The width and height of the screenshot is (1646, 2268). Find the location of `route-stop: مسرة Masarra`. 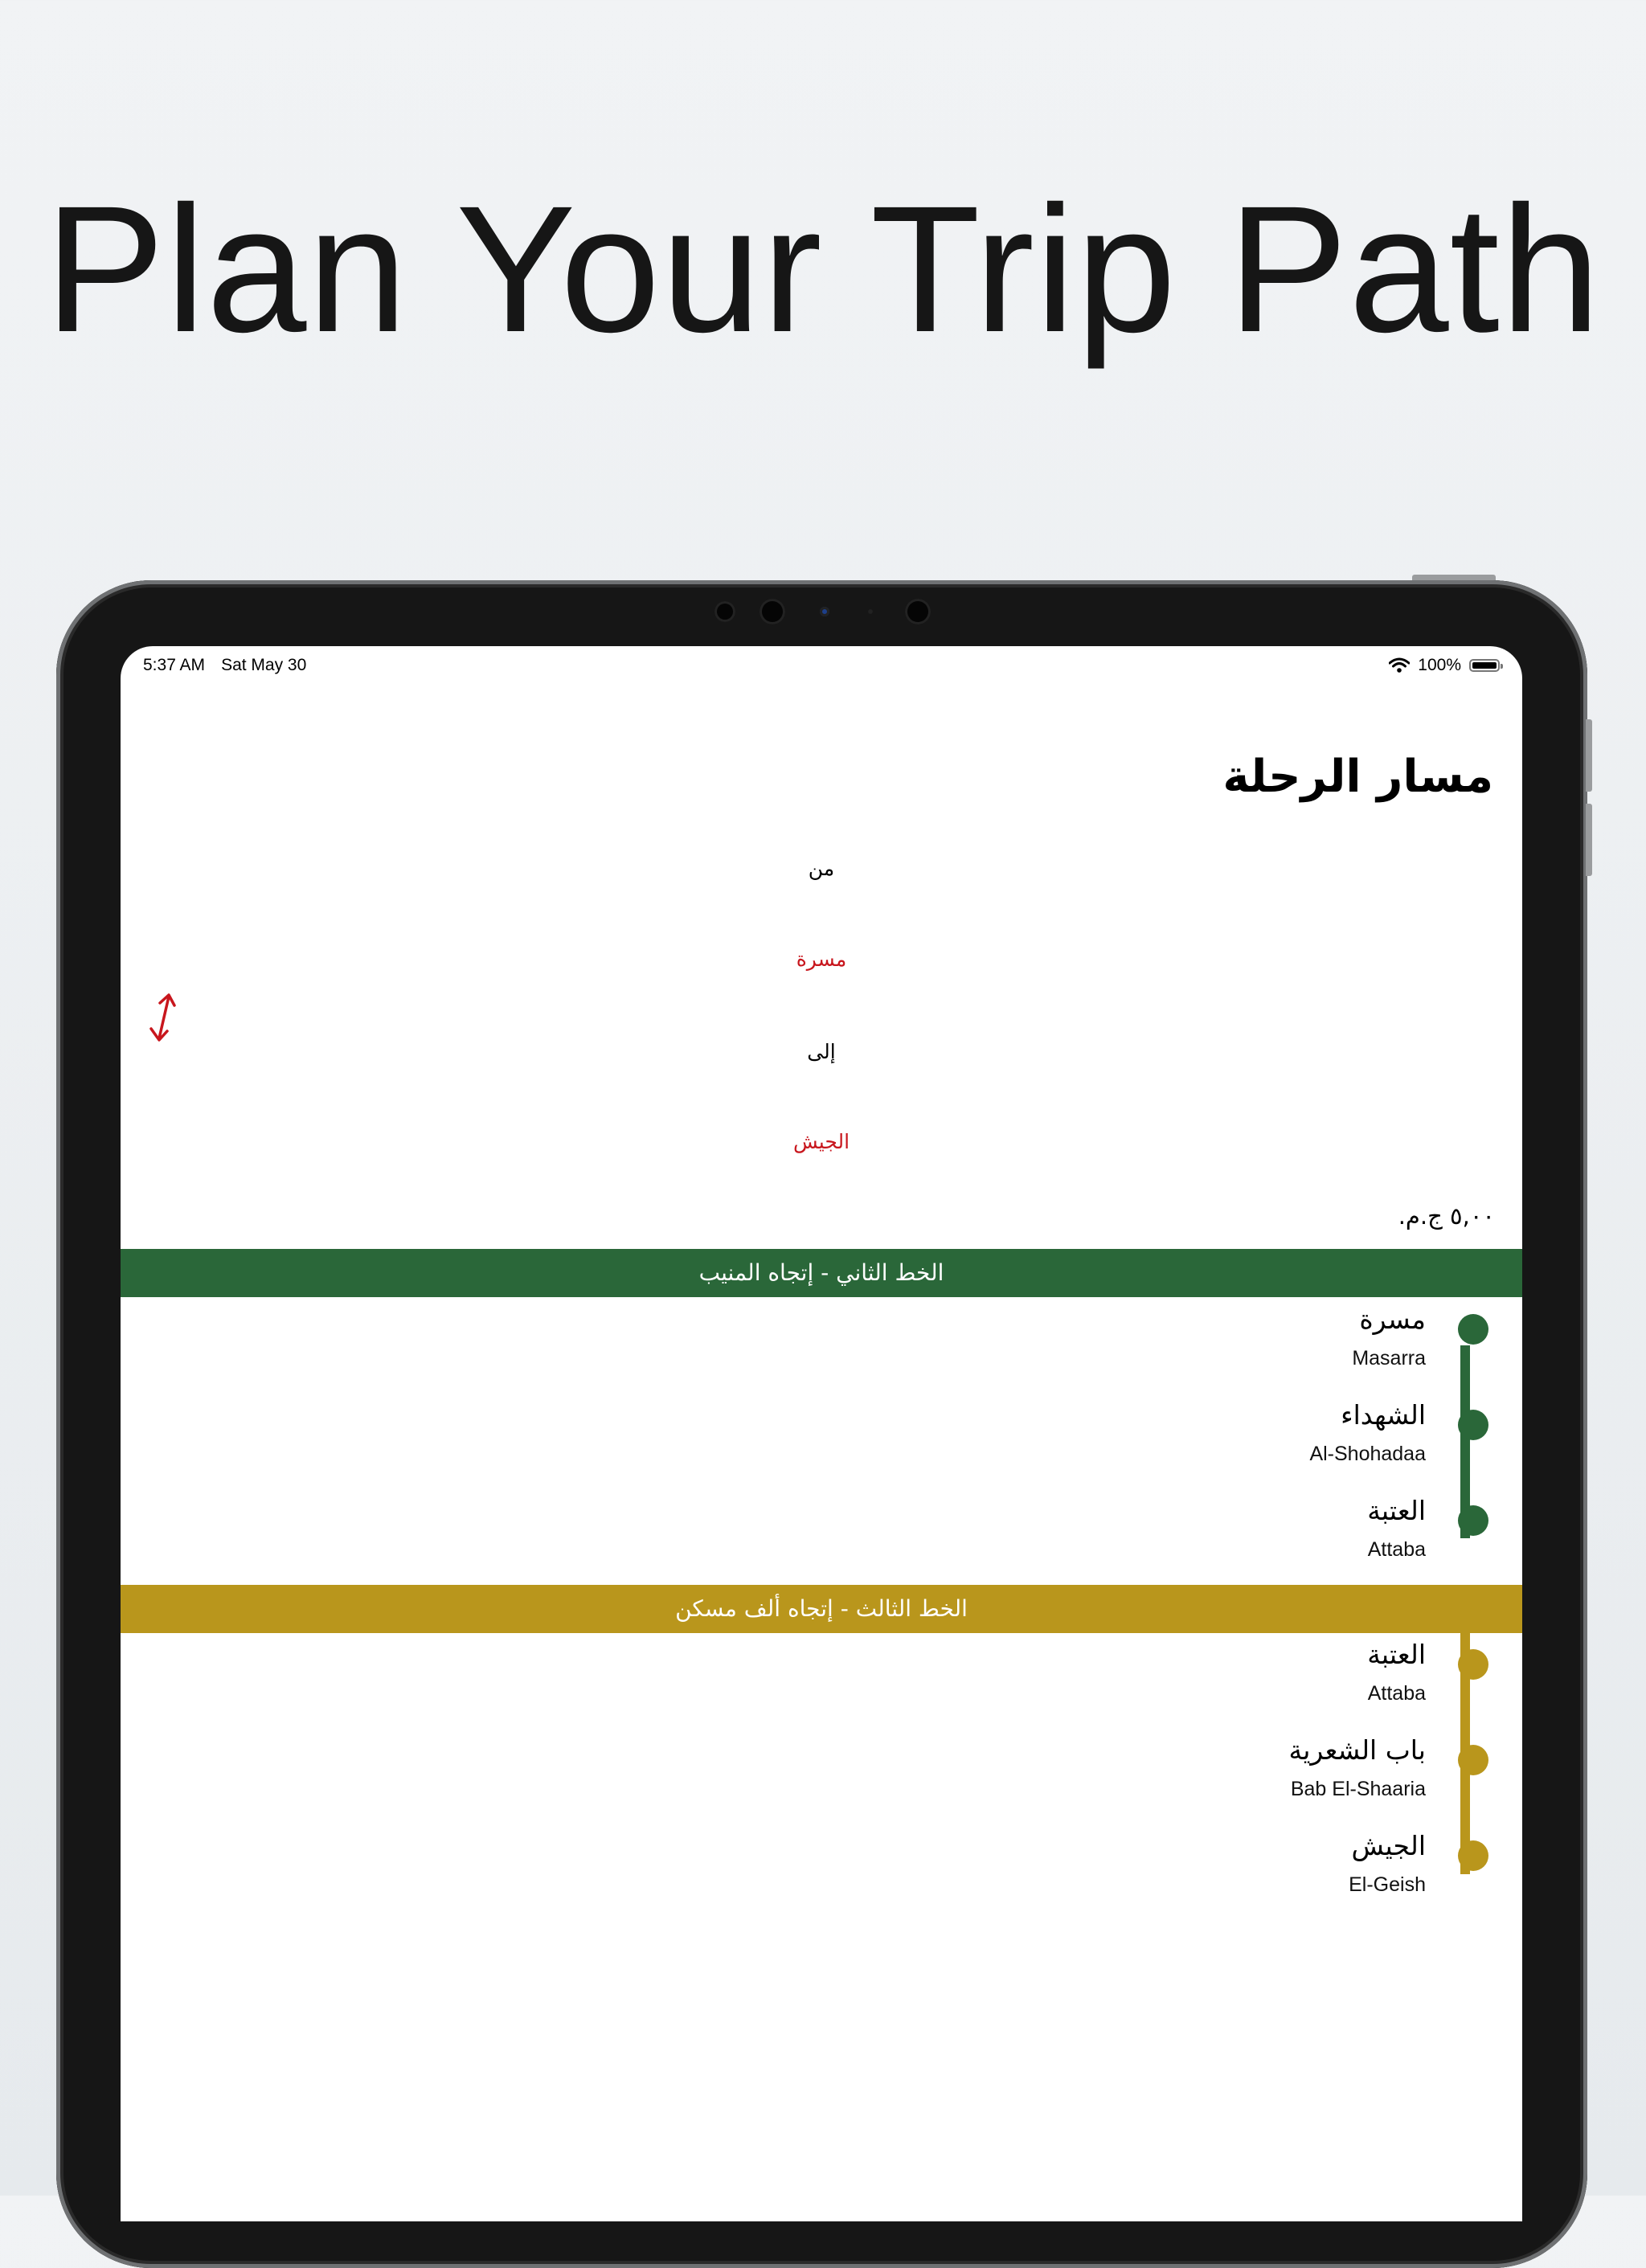

route-stop: مسرة Masarra is located at coordinates (821, 1340).